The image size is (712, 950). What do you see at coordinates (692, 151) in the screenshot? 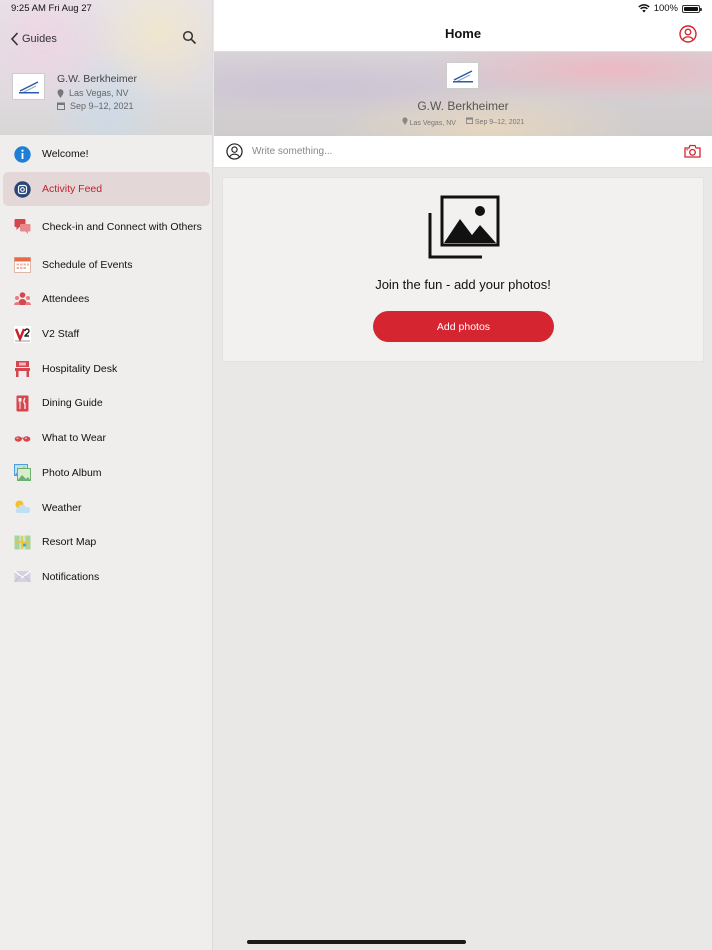
I see `camera-icon` at bounding box center [692, 151].